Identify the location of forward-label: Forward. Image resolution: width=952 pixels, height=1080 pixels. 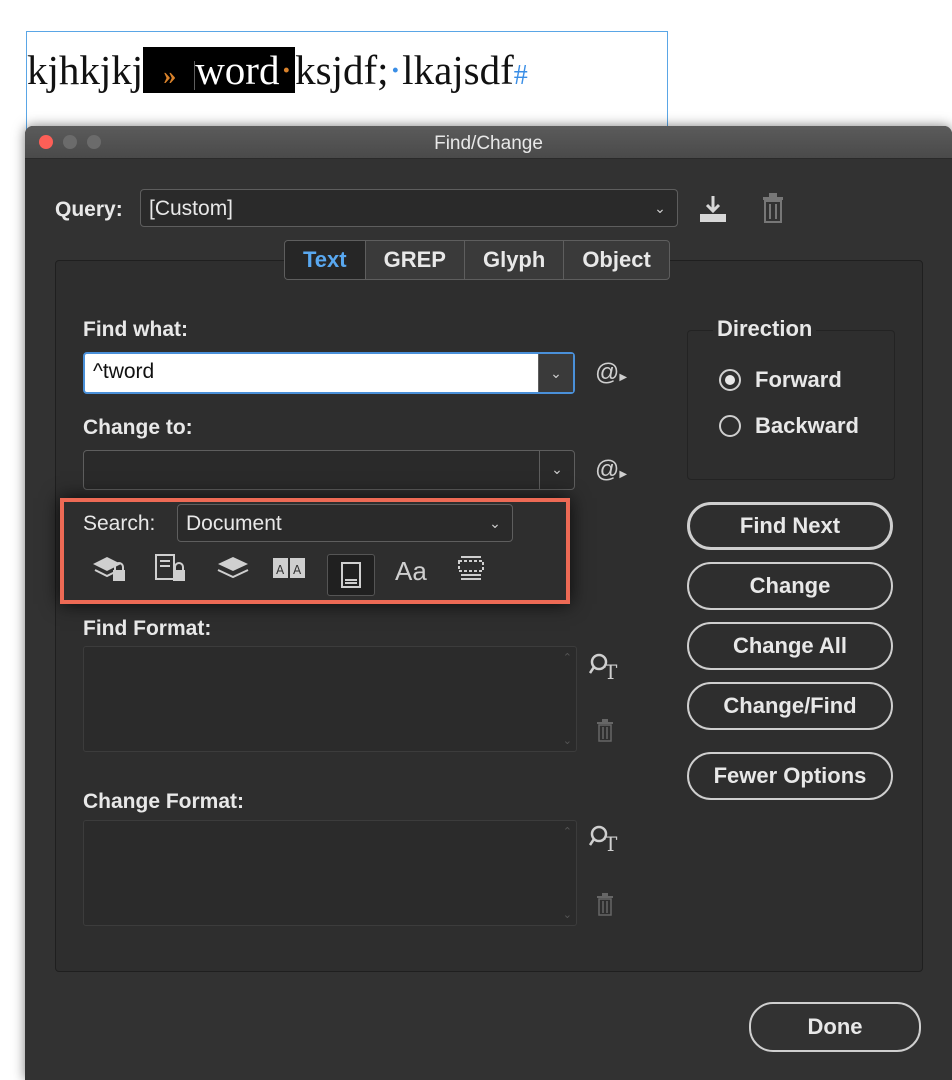
(798, 380).